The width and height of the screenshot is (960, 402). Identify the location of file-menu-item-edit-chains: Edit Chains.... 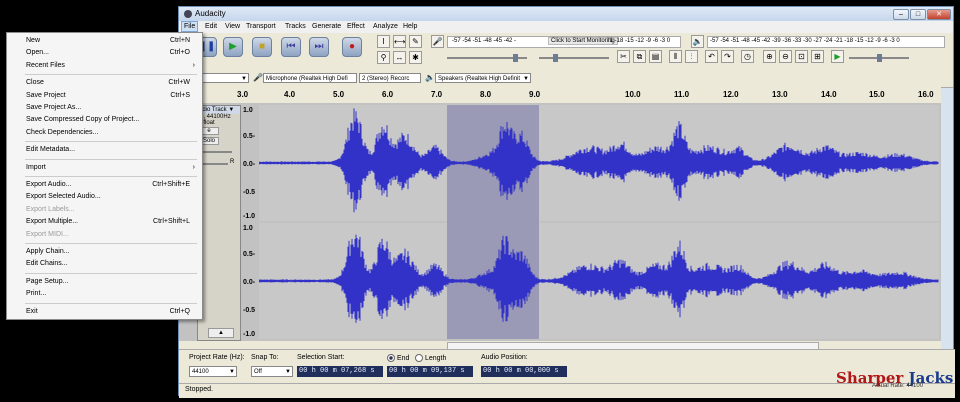
(104, 263).